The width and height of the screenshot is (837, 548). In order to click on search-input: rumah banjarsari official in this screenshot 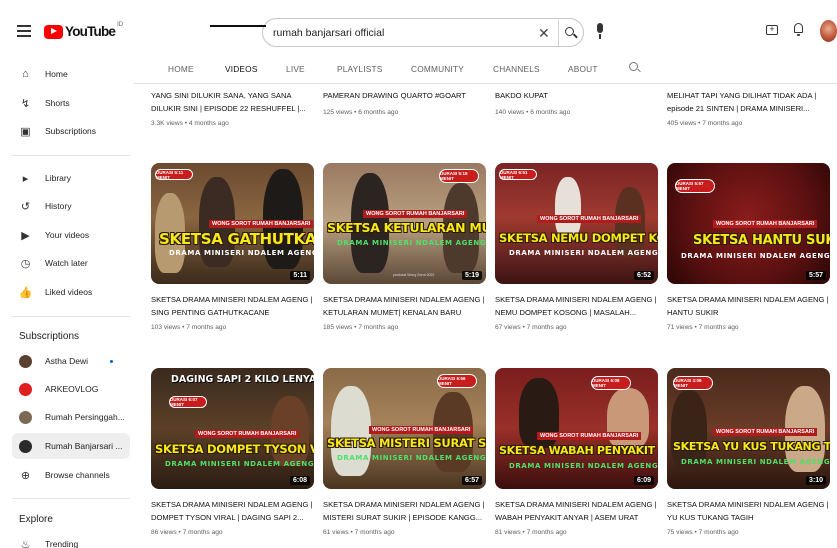, I will do `click(328, 33)`.